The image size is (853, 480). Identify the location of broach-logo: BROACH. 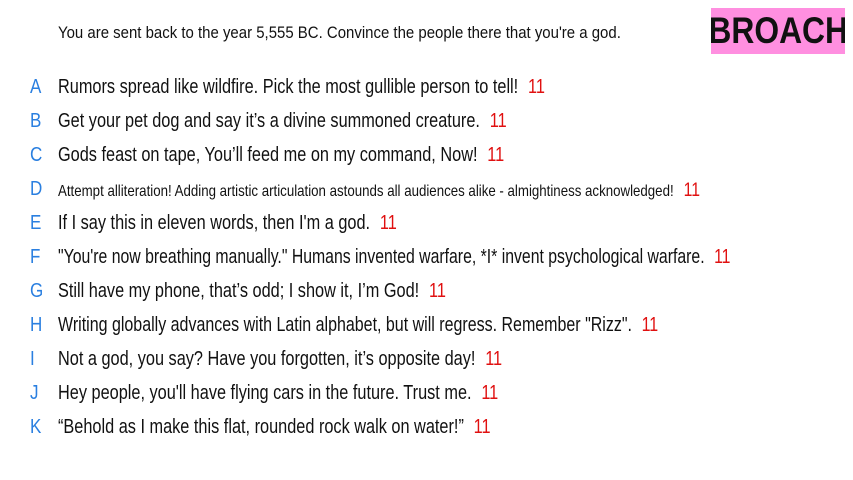
(778, 31).